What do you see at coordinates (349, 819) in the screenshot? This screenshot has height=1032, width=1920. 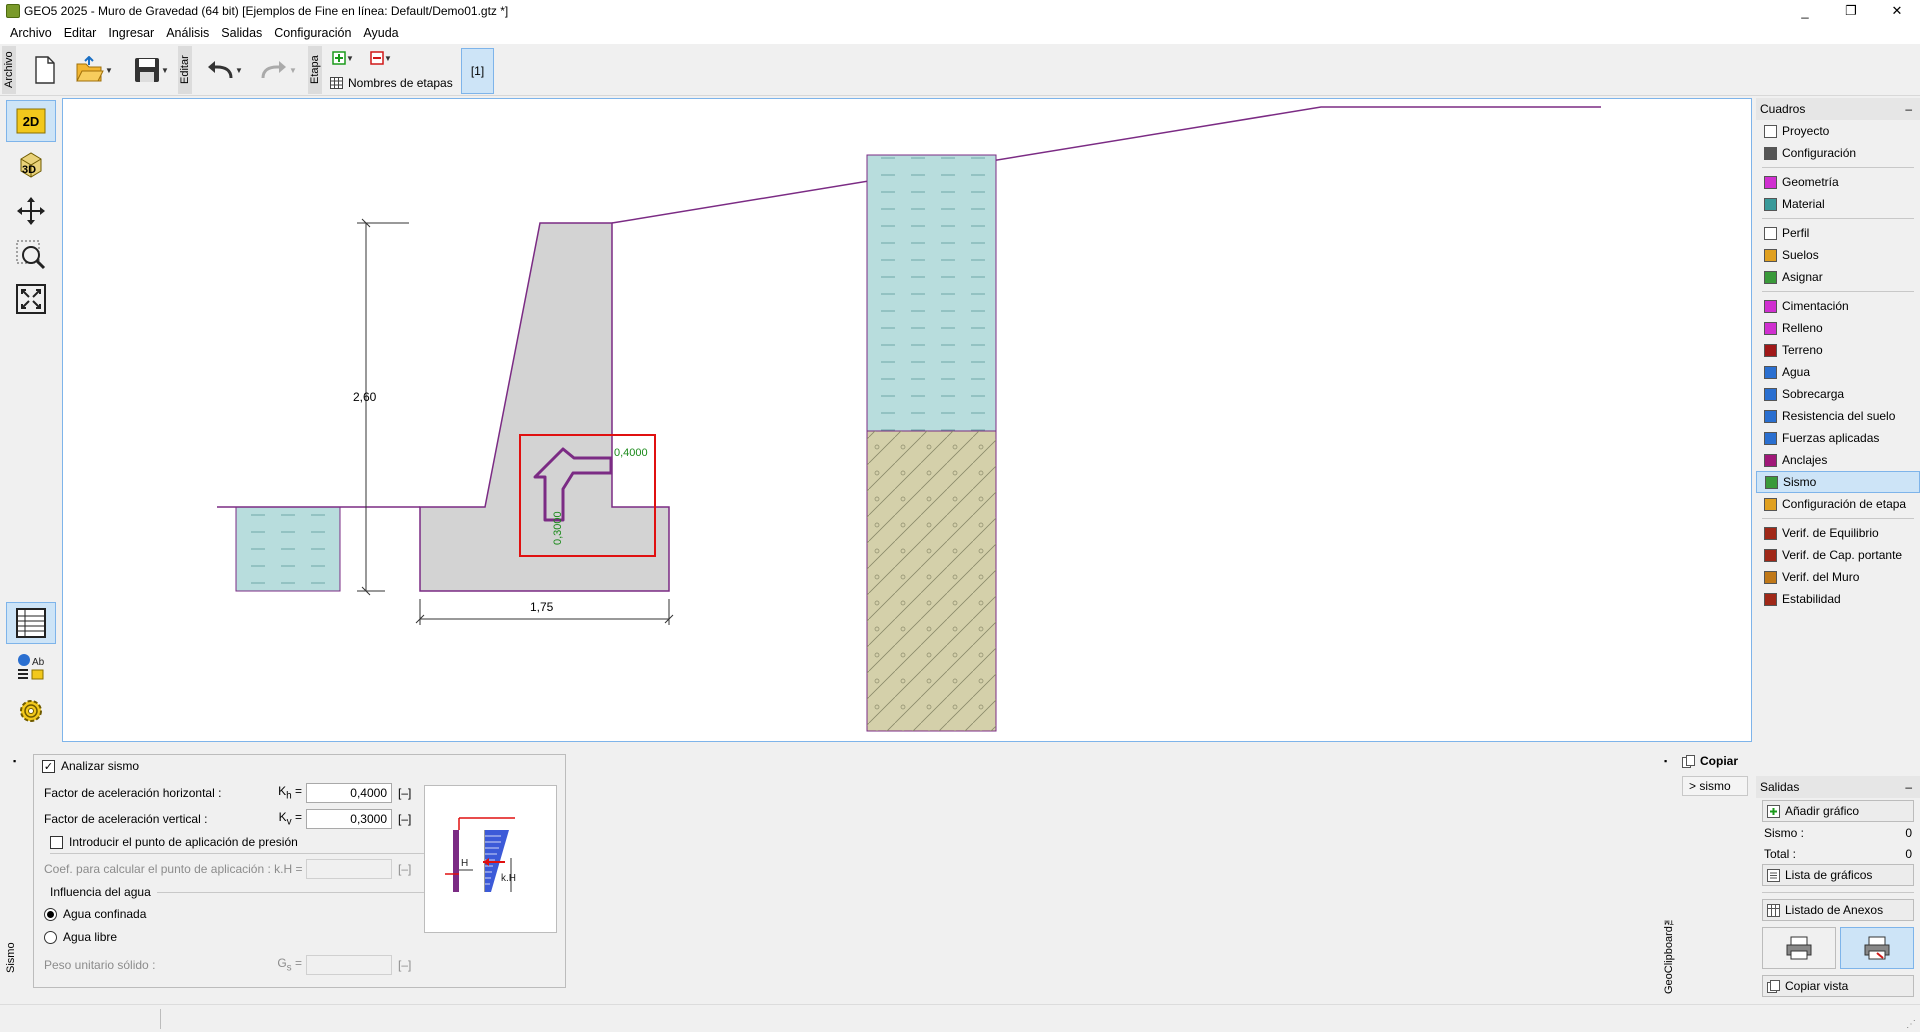 I see `kv-input: 0,3000` at bounding box center [349, 819].